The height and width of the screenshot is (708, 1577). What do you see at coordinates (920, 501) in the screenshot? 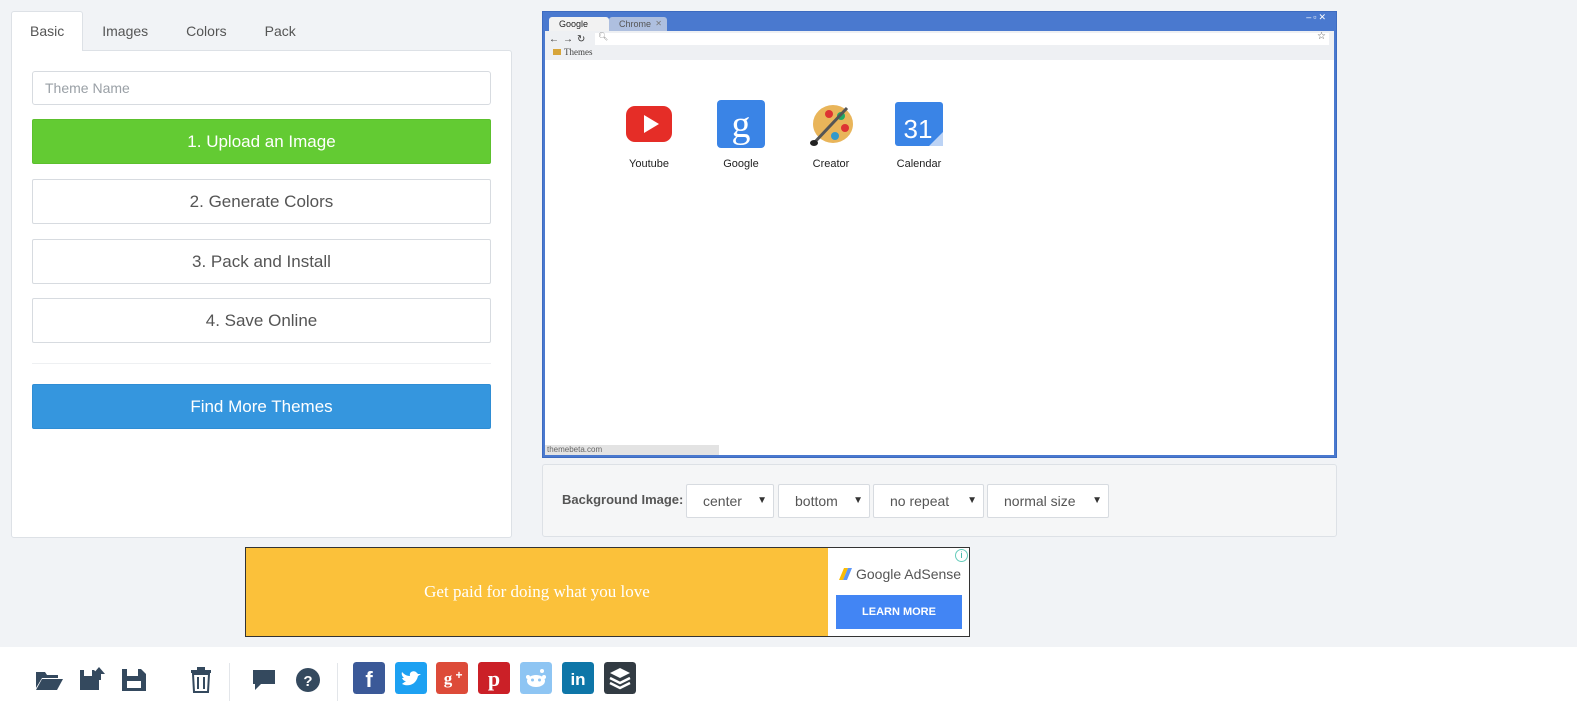
I see `repeat-value: no repeat` at bounding box center [920, 501].